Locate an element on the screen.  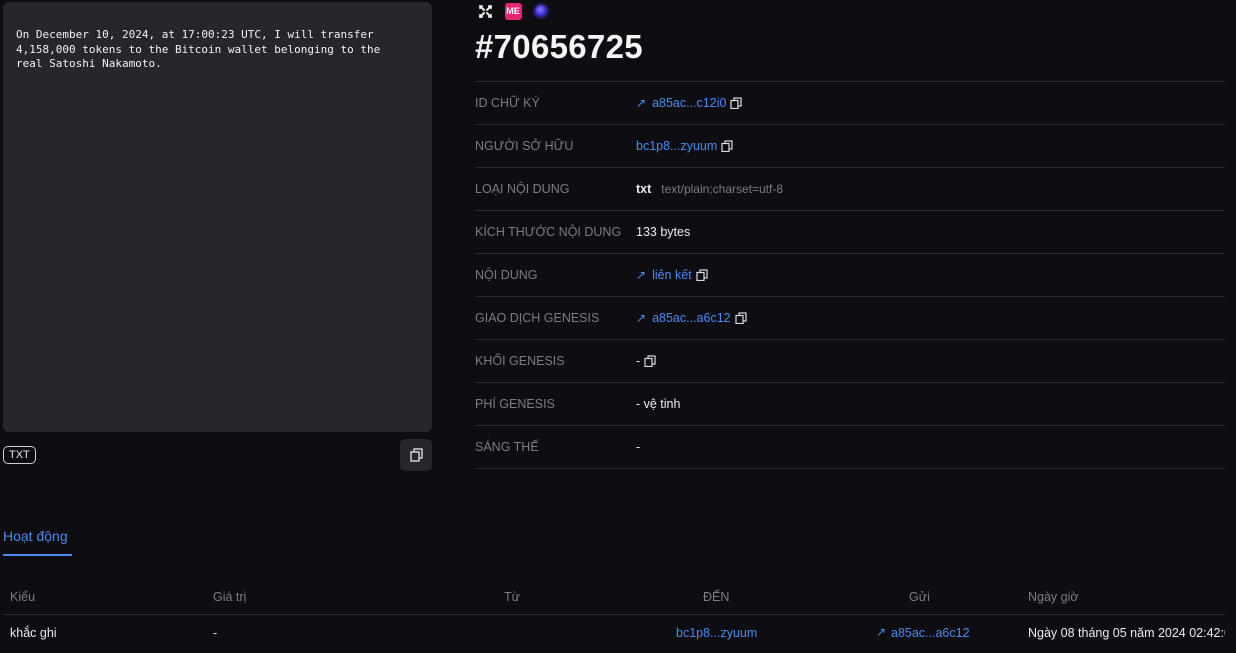
column-header: Kiểu is located at coordinates (23, 597).